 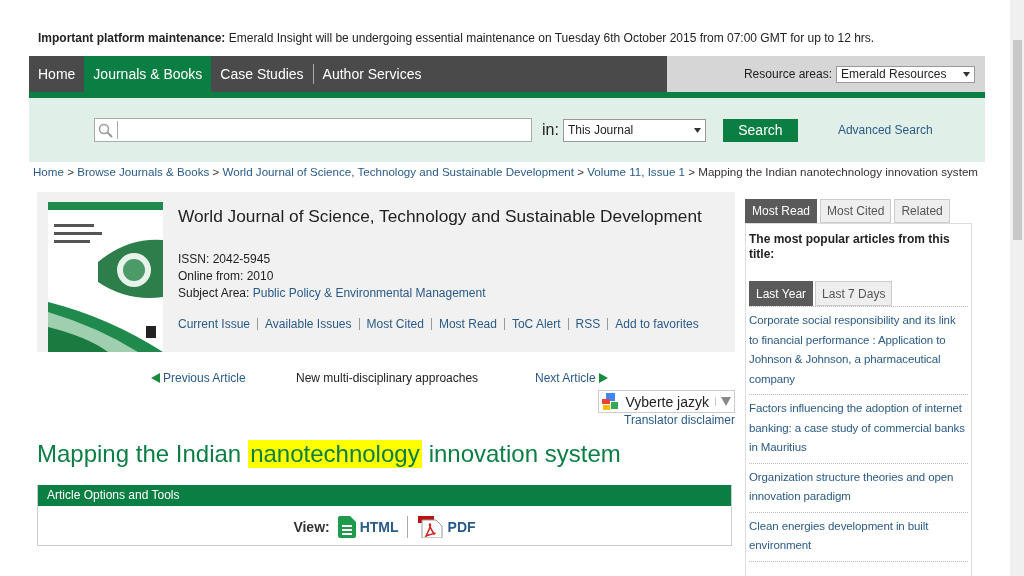 What do you see at coordinates (394, 324) in the screenshot?
I see `journal-link: Most Cited` at bounding box center [394, 324].